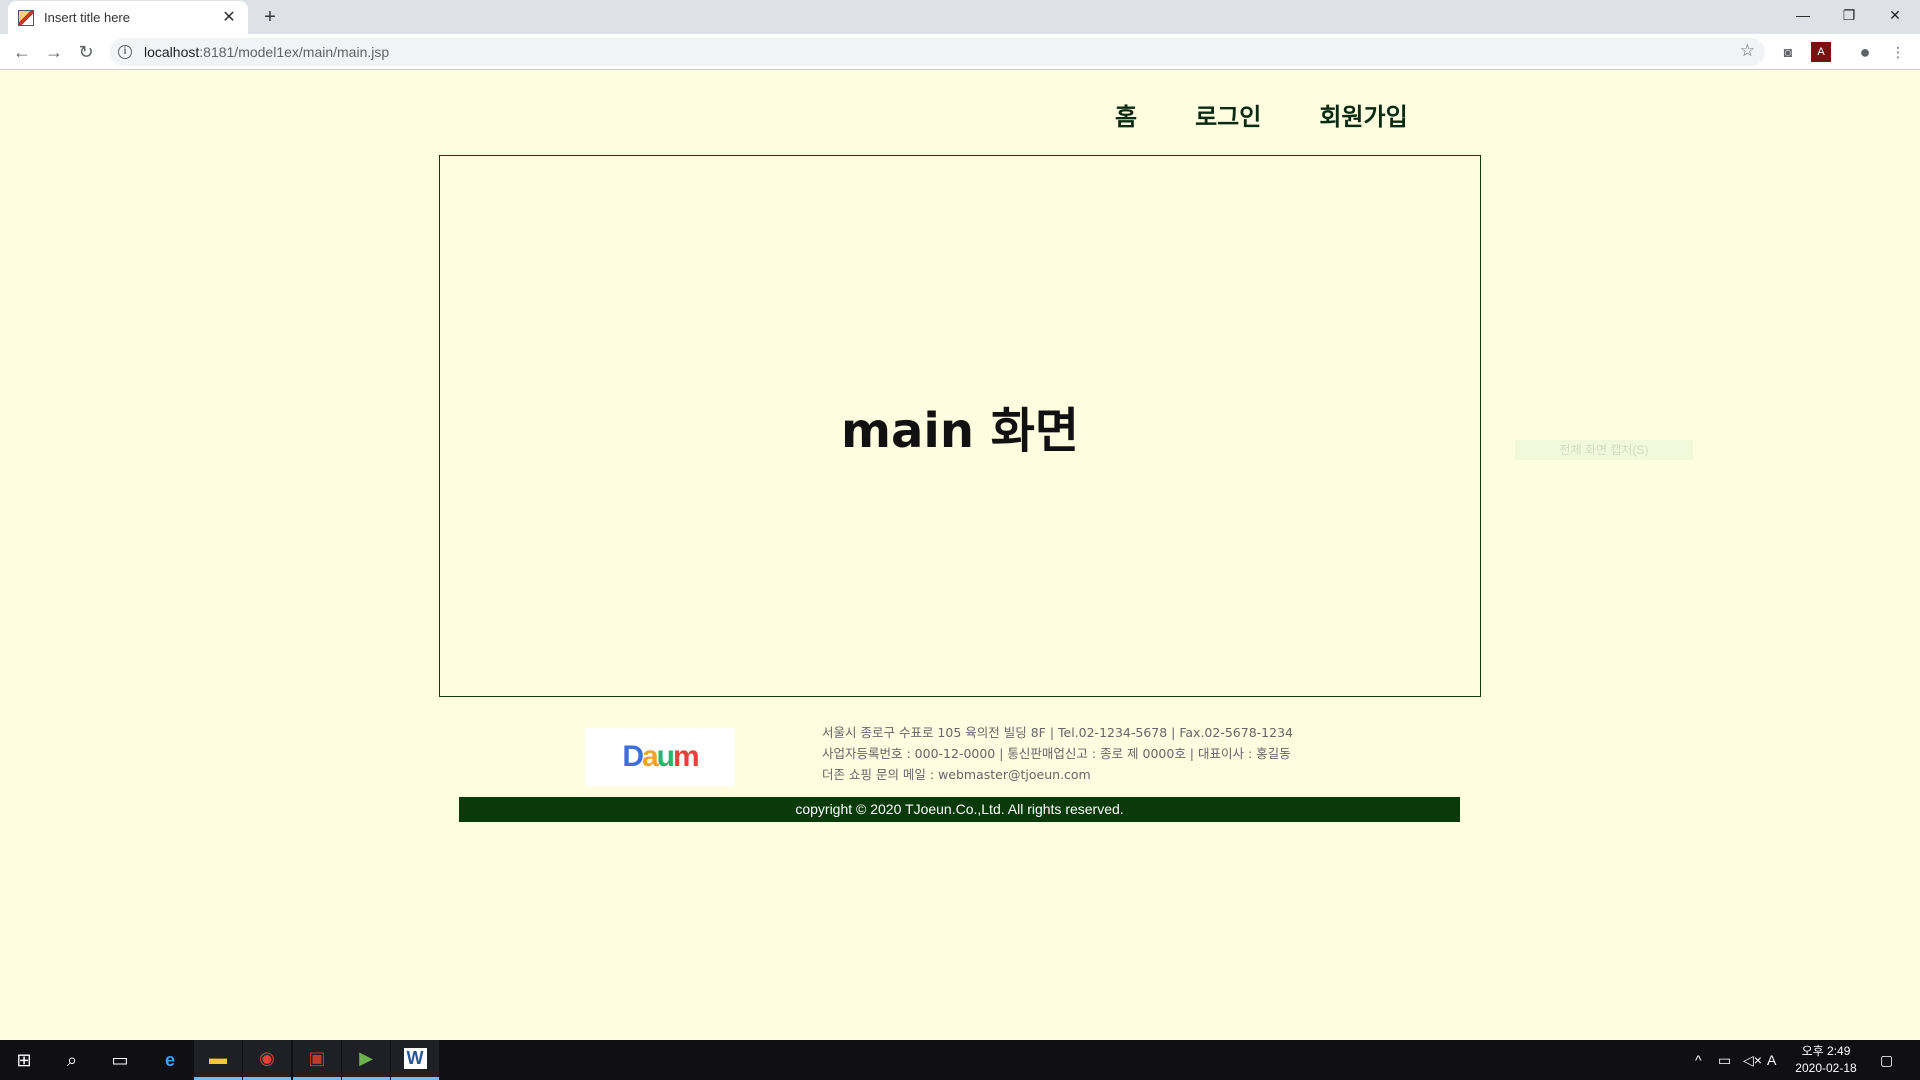  What do you see at coordinates (1747, 51) in the screenshot?
I see `bookmark-star-icon: ☆` at bounding box center [1747, 51].